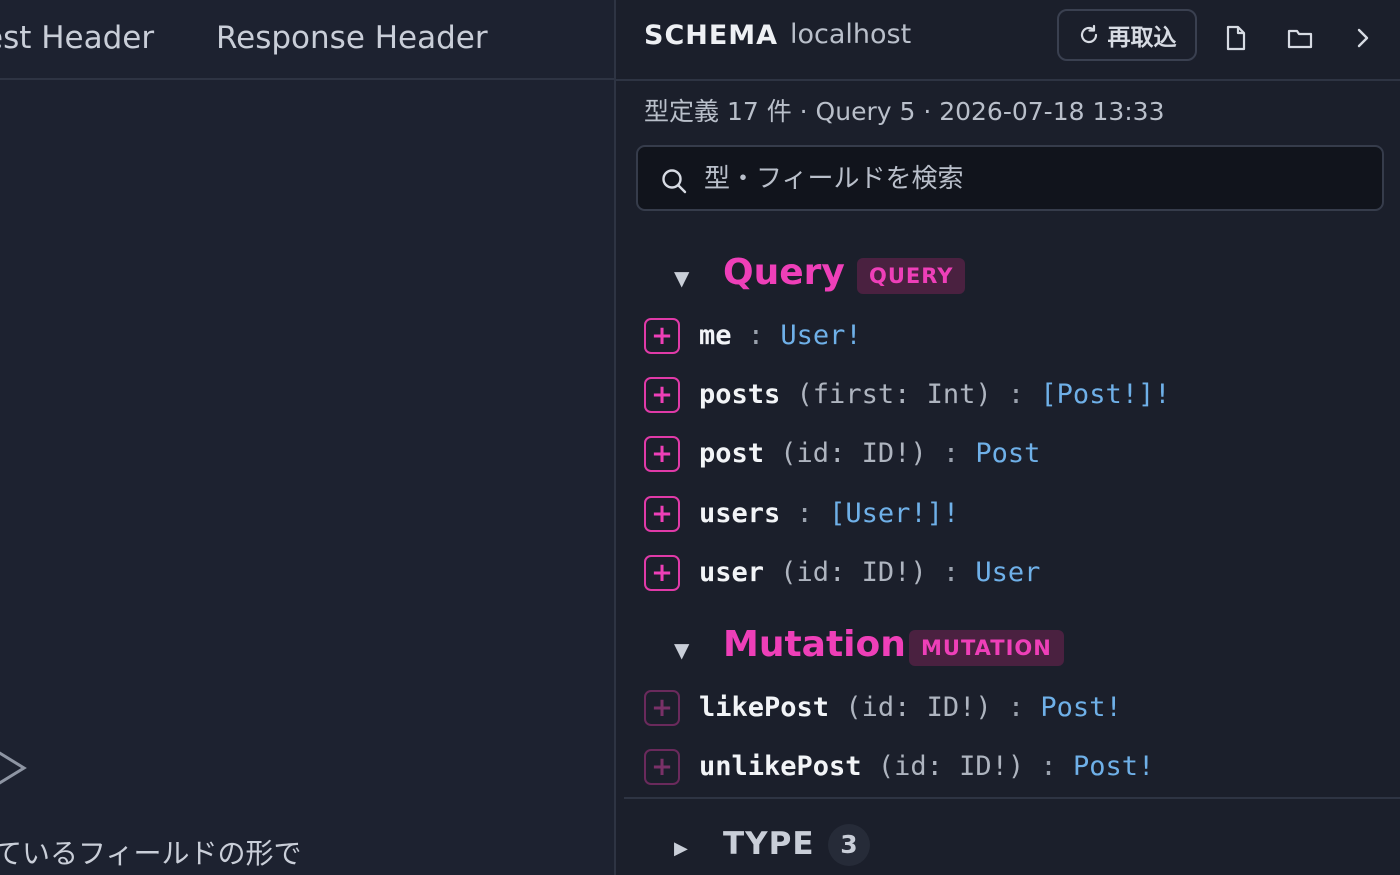 This screenshot has width=1400, height=875. I want to click on reload-button: 再取込, so click(1127, 35).